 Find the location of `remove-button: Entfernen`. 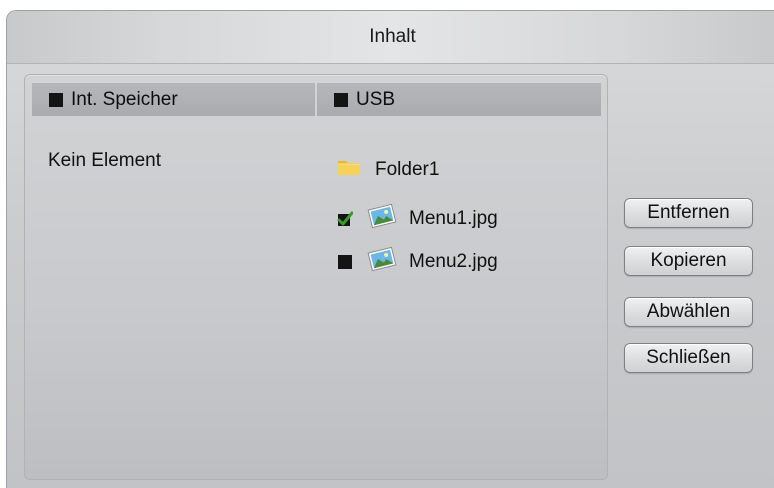

remove-button: Entfernen is located at coordinates (688, 213).